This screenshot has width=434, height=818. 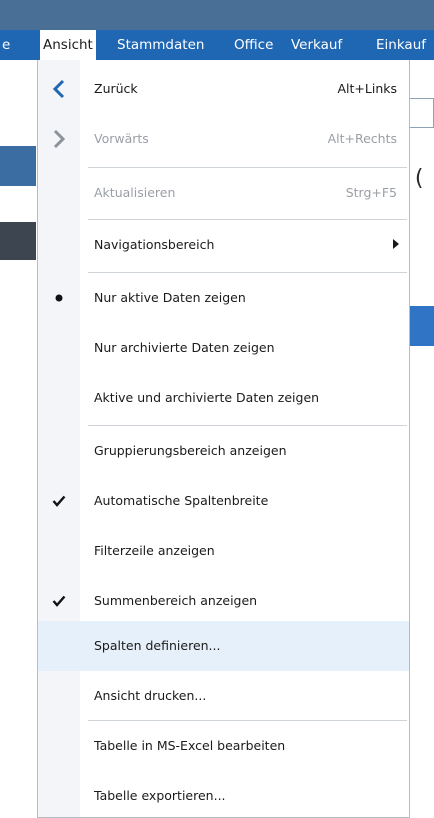 What do you see at coordinates (68, 45) in the screenshot?
I see `menu-ansicht: Ansicht` at bounding box center [68, 45].